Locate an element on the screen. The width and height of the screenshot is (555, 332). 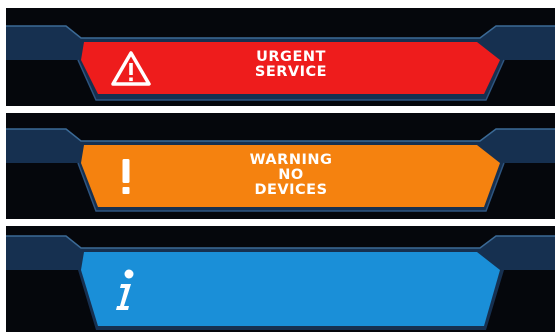
alert-line: NO is located at coordinates (291, 175).